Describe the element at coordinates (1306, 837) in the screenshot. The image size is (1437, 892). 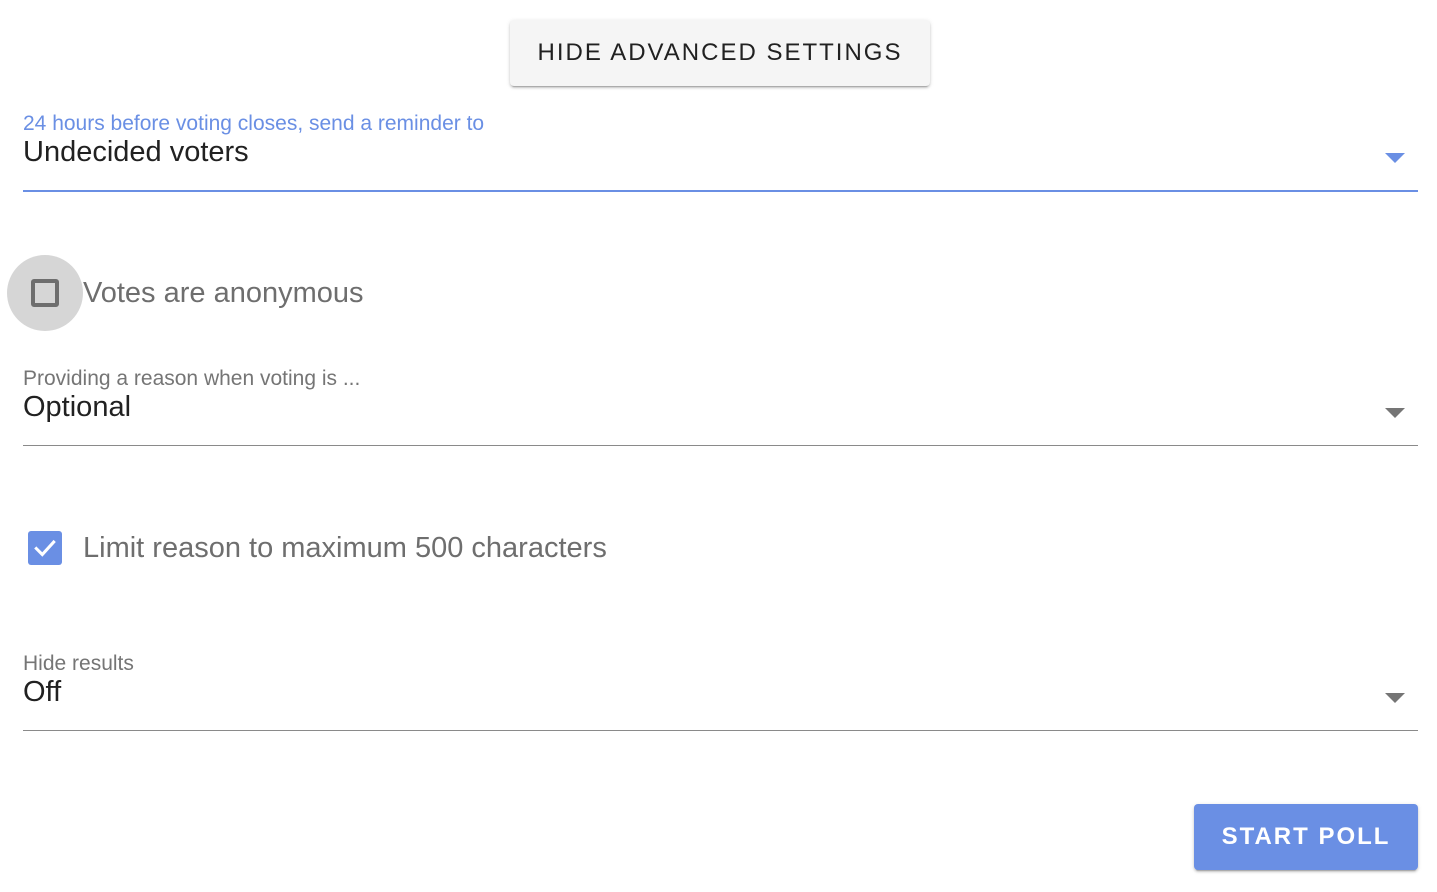
I see `start-poll-button: START POLL` at that location.